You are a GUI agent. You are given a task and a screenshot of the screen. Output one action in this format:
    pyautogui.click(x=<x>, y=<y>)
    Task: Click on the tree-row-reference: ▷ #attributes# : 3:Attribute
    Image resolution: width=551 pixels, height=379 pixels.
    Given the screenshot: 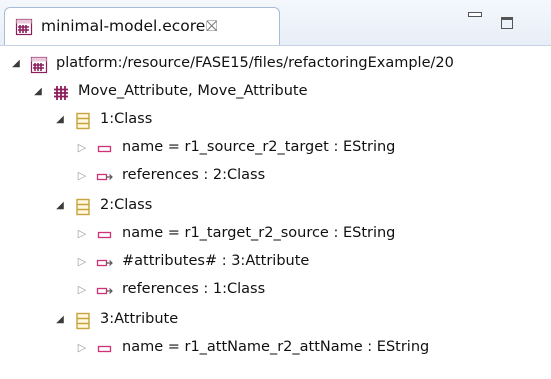 What is the action you would take?
    pyautogui.click(x=275, y=263)
    